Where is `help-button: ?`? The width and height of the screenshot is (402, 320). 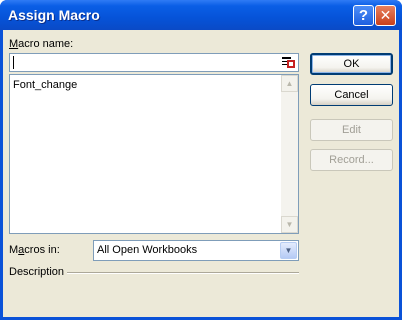
help-button: ? is located at coordinates (363, 15).